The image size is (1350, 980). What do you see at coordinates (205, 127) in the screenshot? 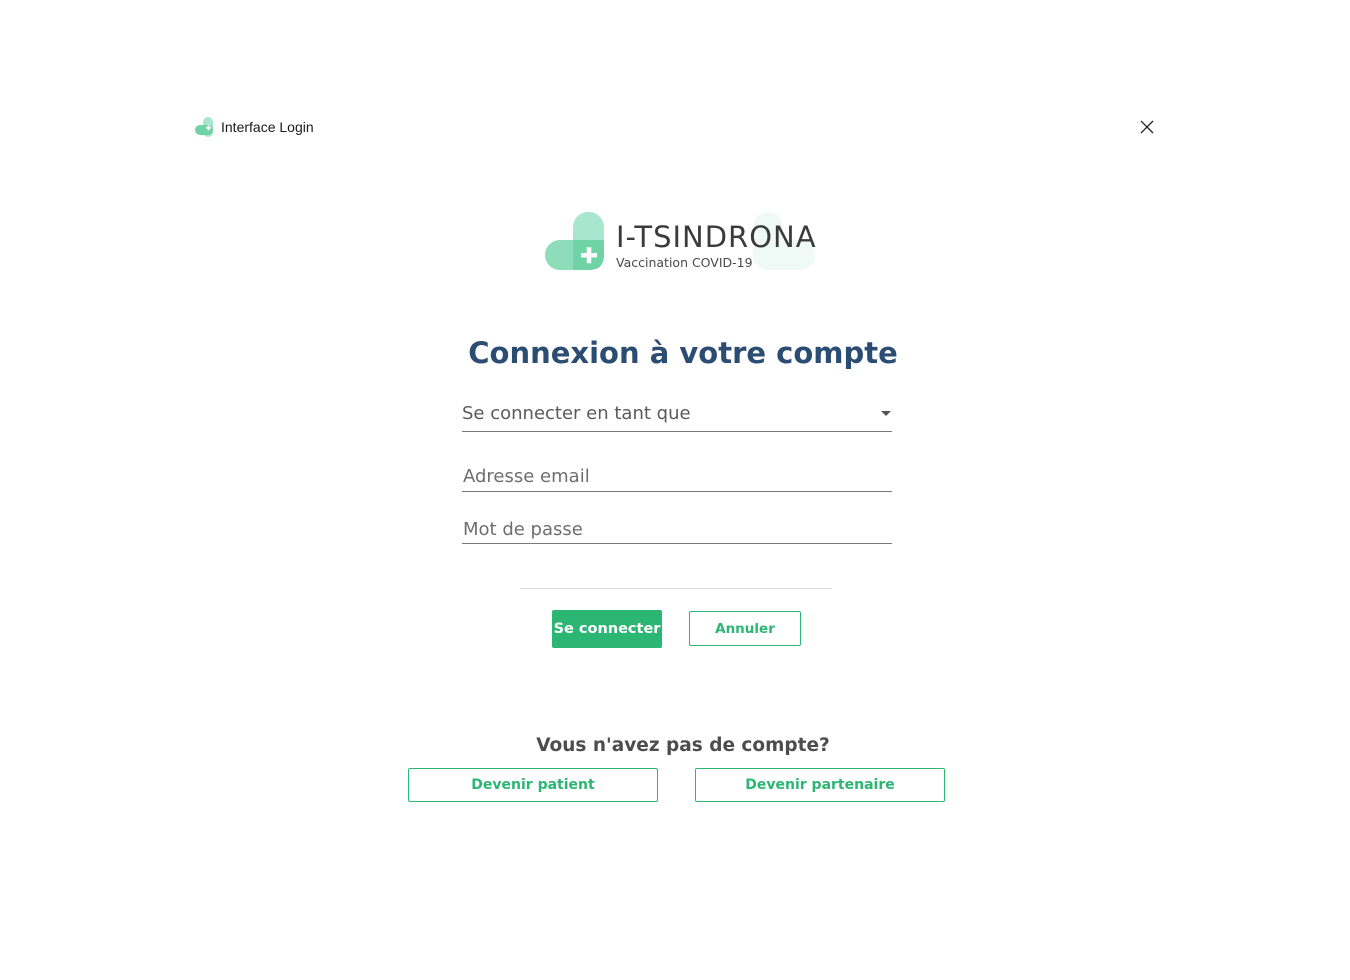
I see `app-logo-icon` at bounding box center [205, 127].